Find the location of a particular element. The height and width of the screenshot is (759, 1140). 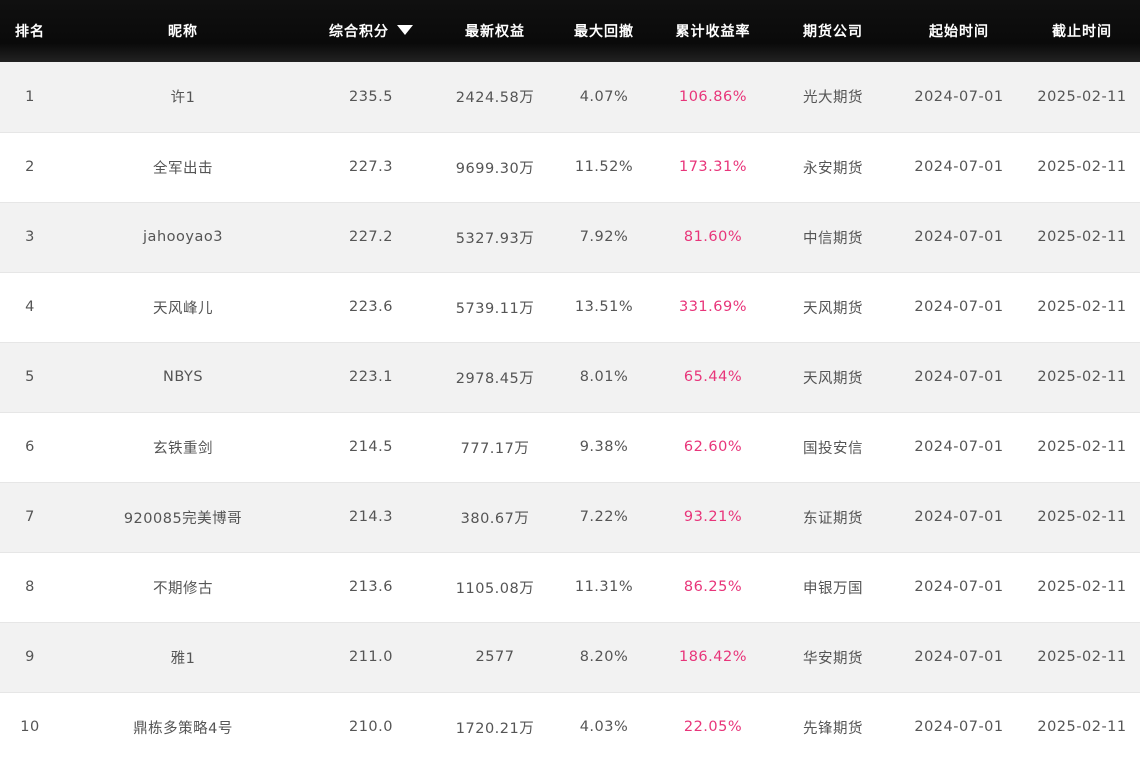

cell-cum-return: 331.69% is located at coordinates (713, 307).